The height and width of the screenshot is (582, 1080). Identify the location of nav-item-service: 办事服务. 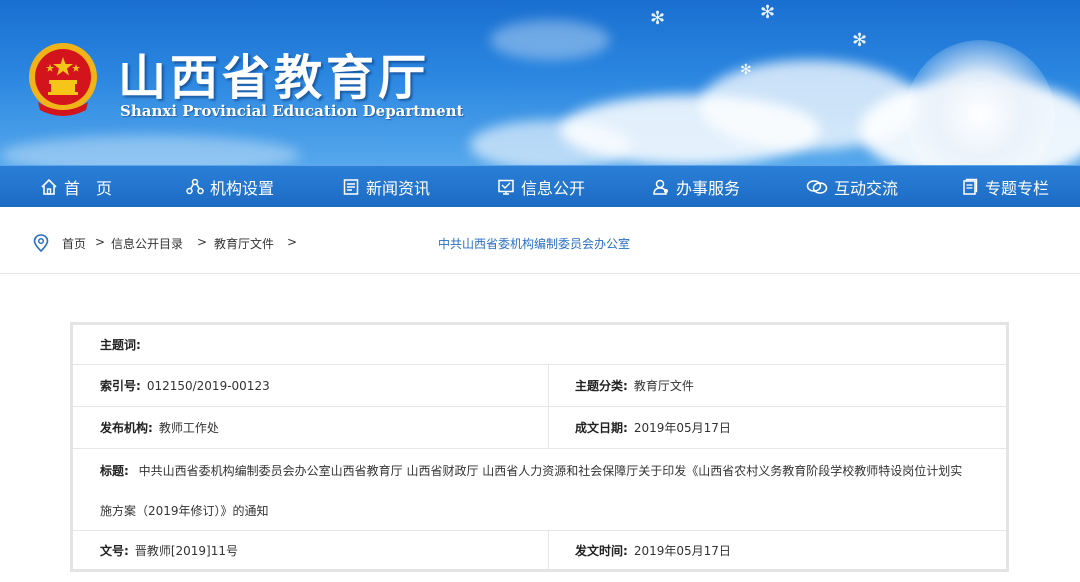
(696, 187).